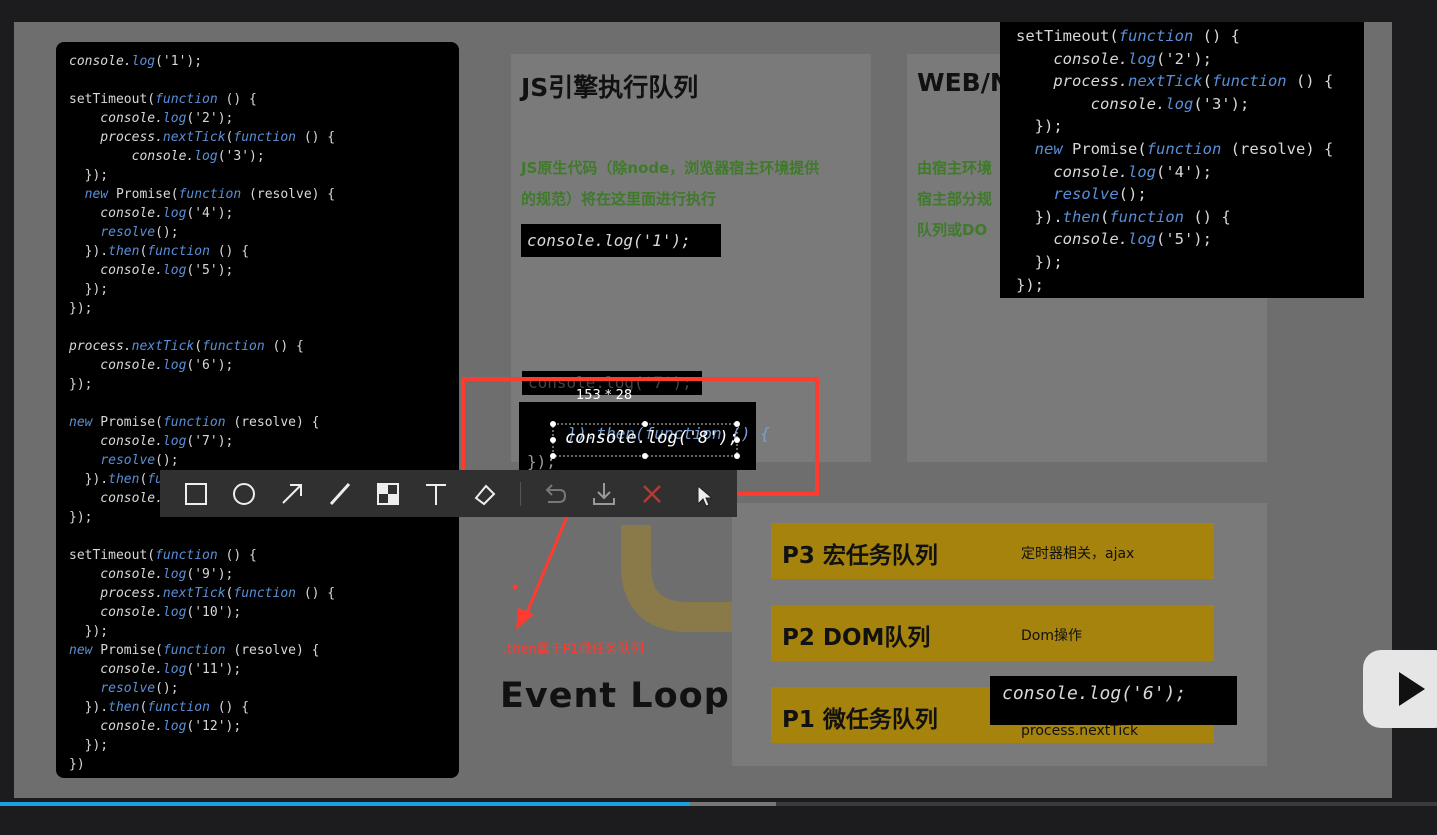  I want to click on left-code-line: console.log('1');, so click(136, 61).